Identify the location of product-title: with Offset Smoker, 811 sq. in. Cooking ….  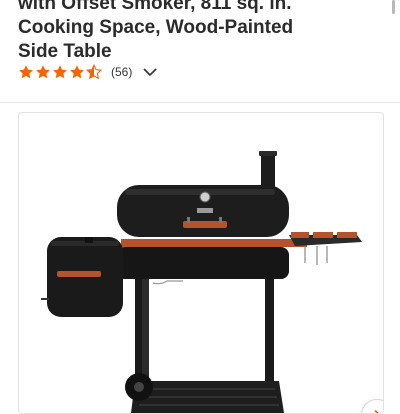
(198, 32).